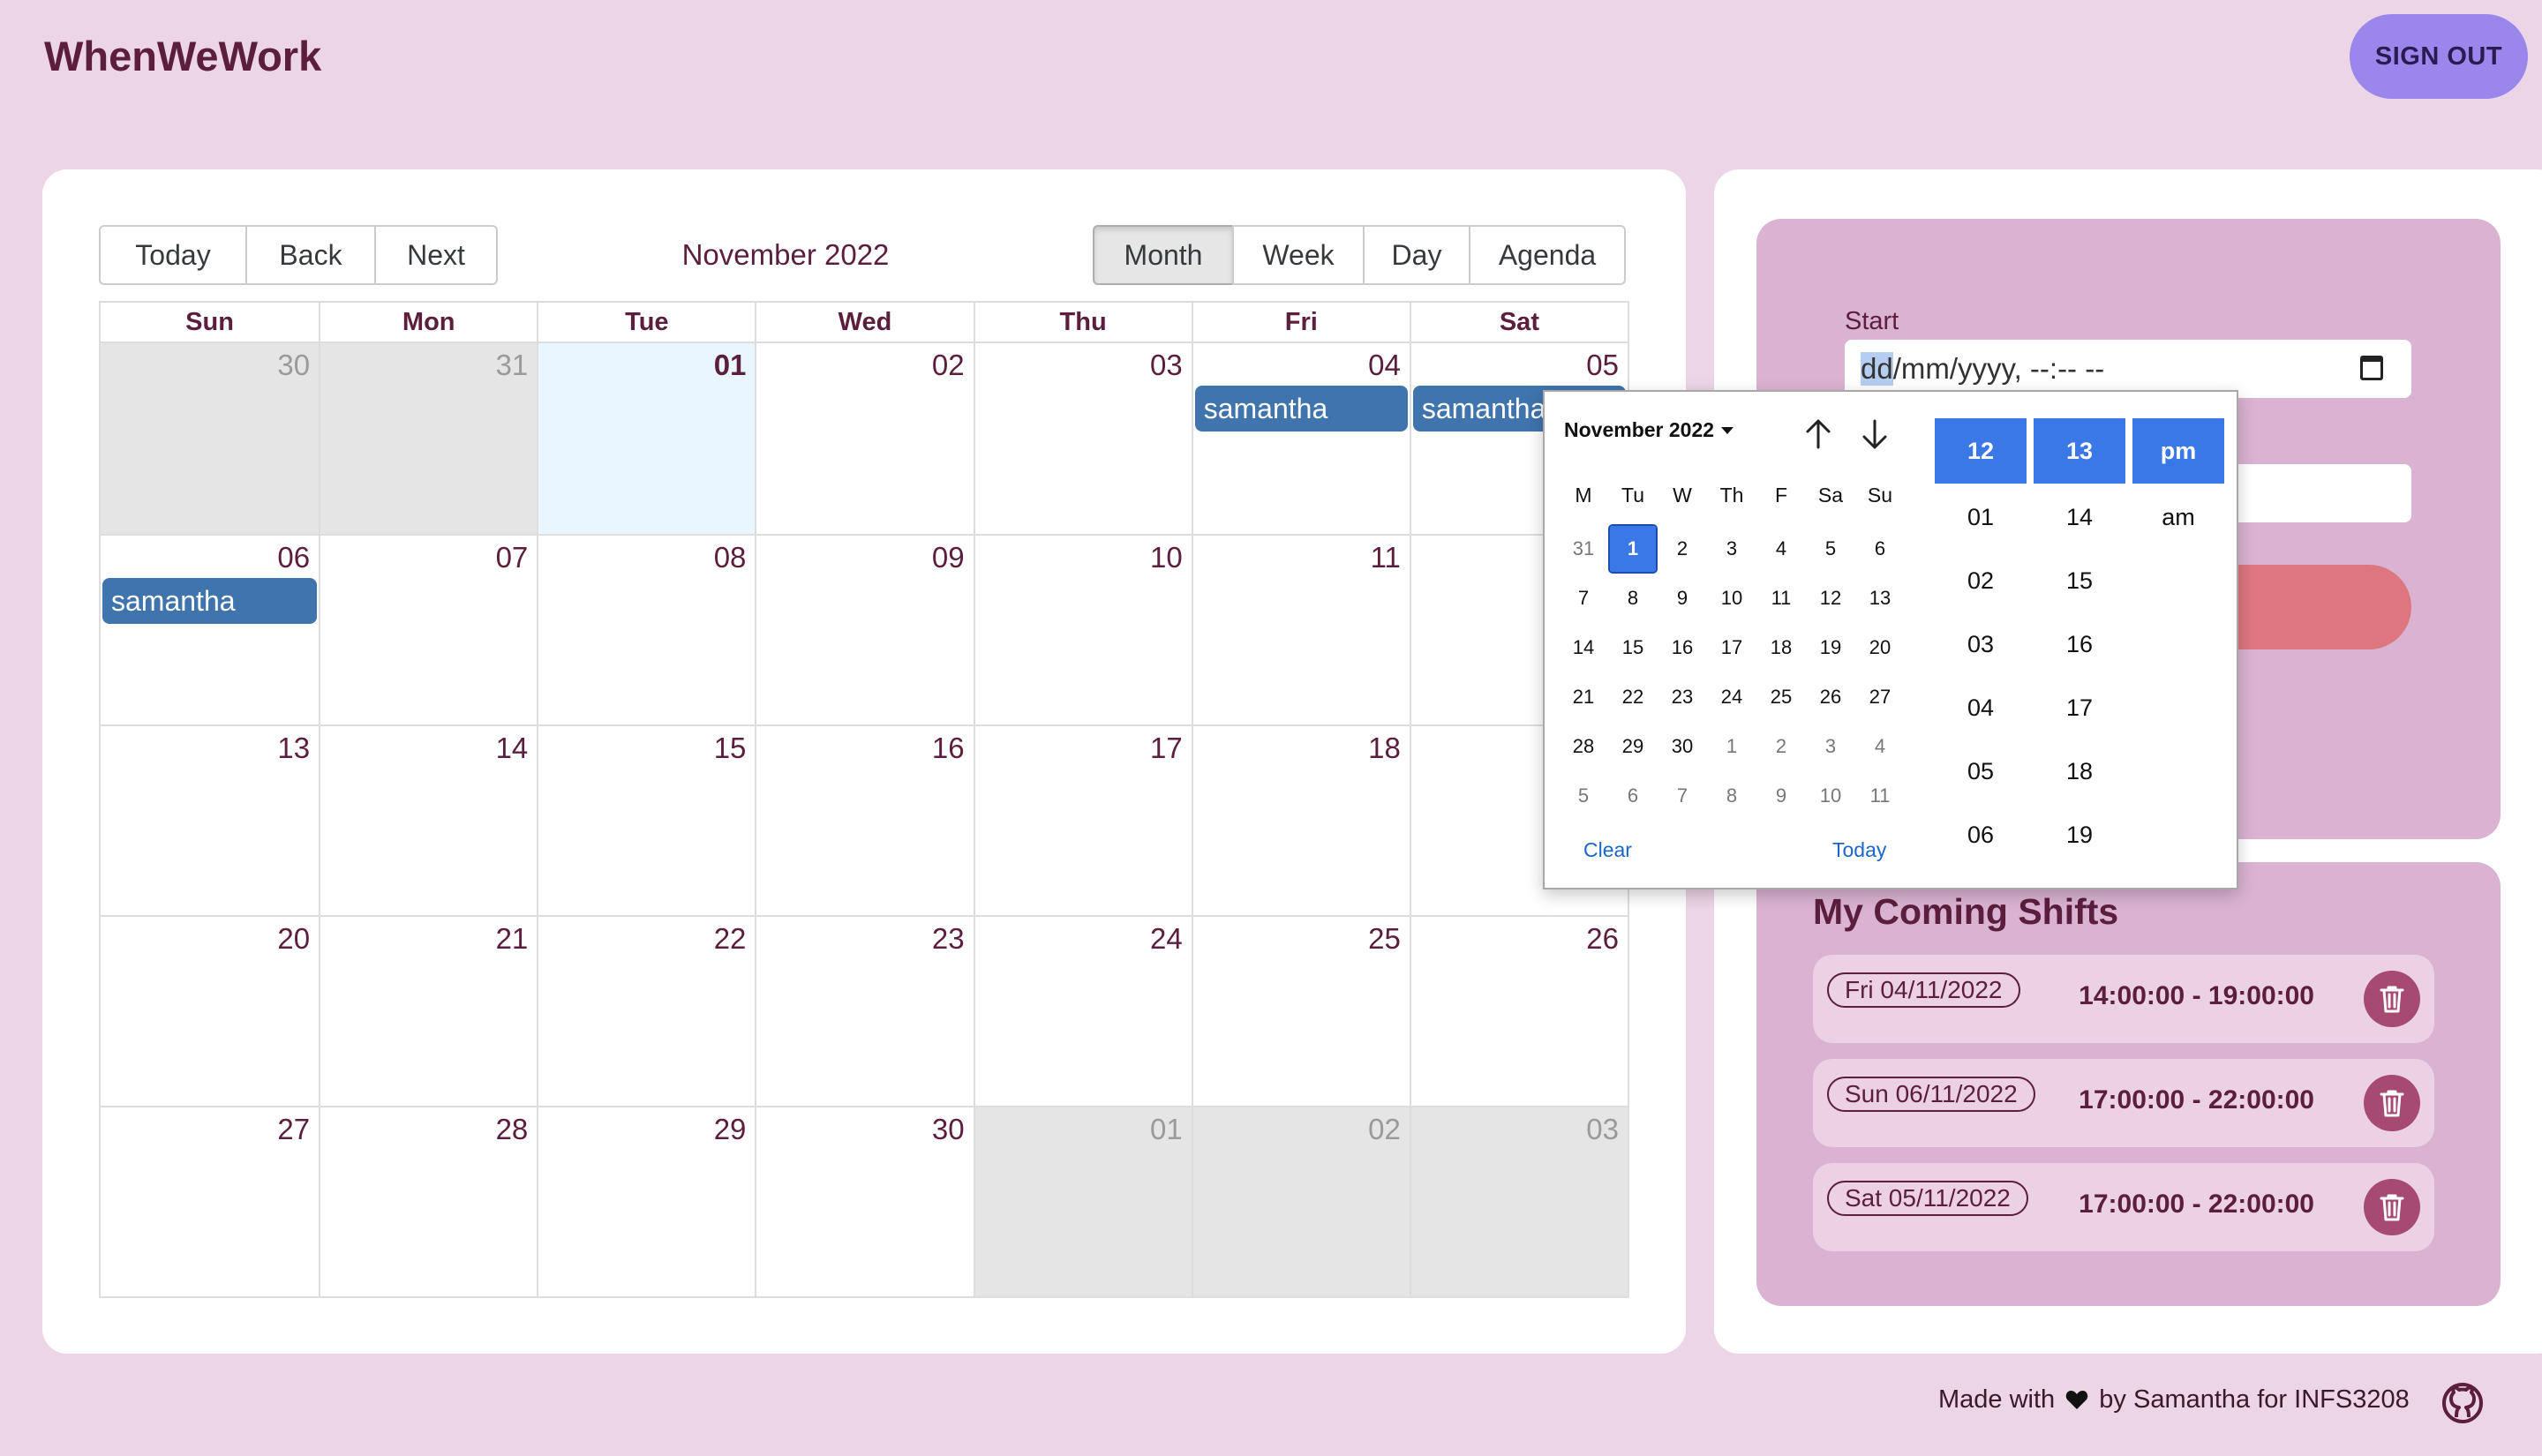 This screenshot has height=1456, width=2542. What do you see at coordinates (293, 557) in the screenshot?
I see `calendar-day-number: 06` at bounding box center [293, 557].